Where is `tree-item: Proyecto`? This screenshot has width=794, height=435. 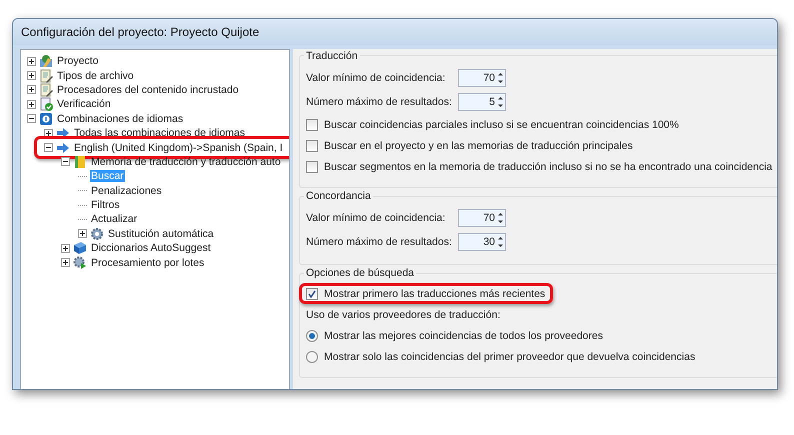 tree-item: Proyecto is located at coordinates (78, 61).